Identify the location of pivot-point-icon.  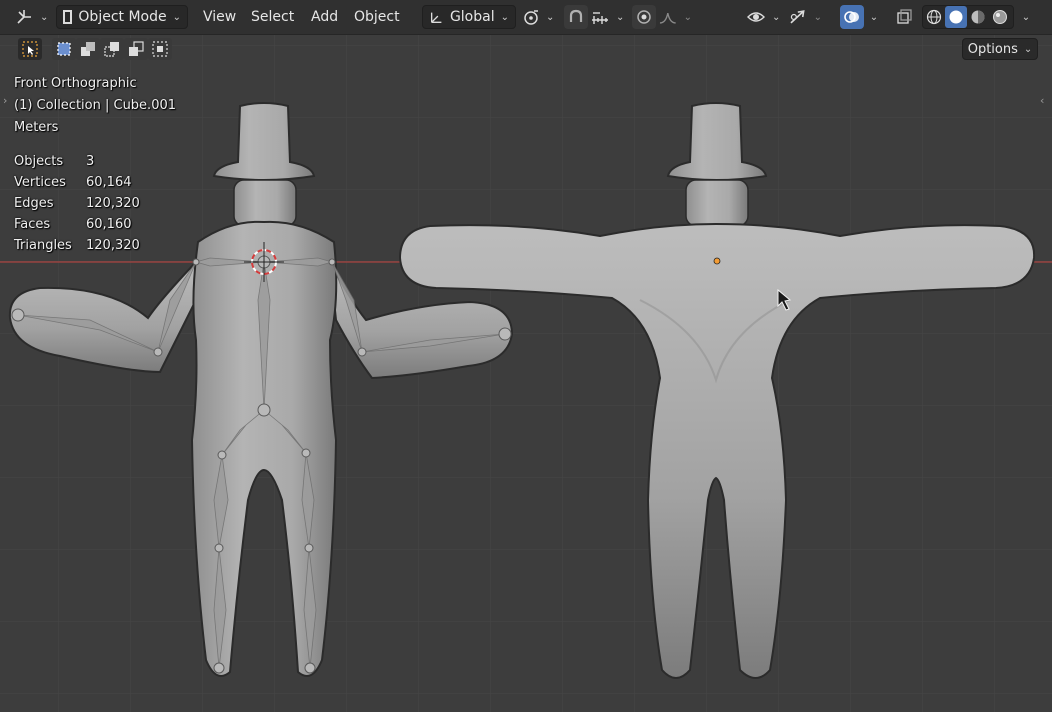
(531, 17).